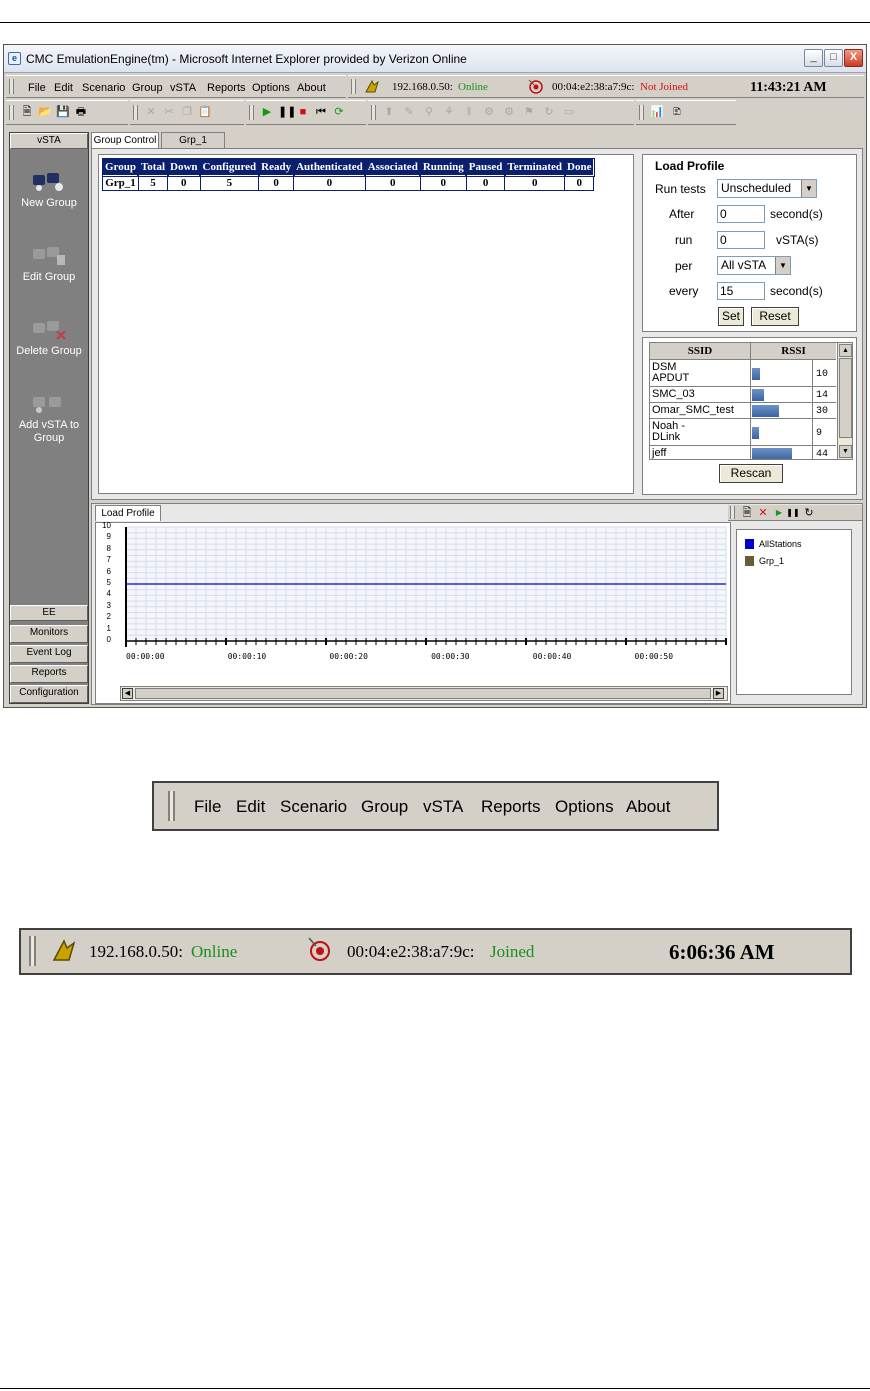 This screenshot has width=870, height=1391. I want to click on nav-configuration: Configuration, so click(49, 694).